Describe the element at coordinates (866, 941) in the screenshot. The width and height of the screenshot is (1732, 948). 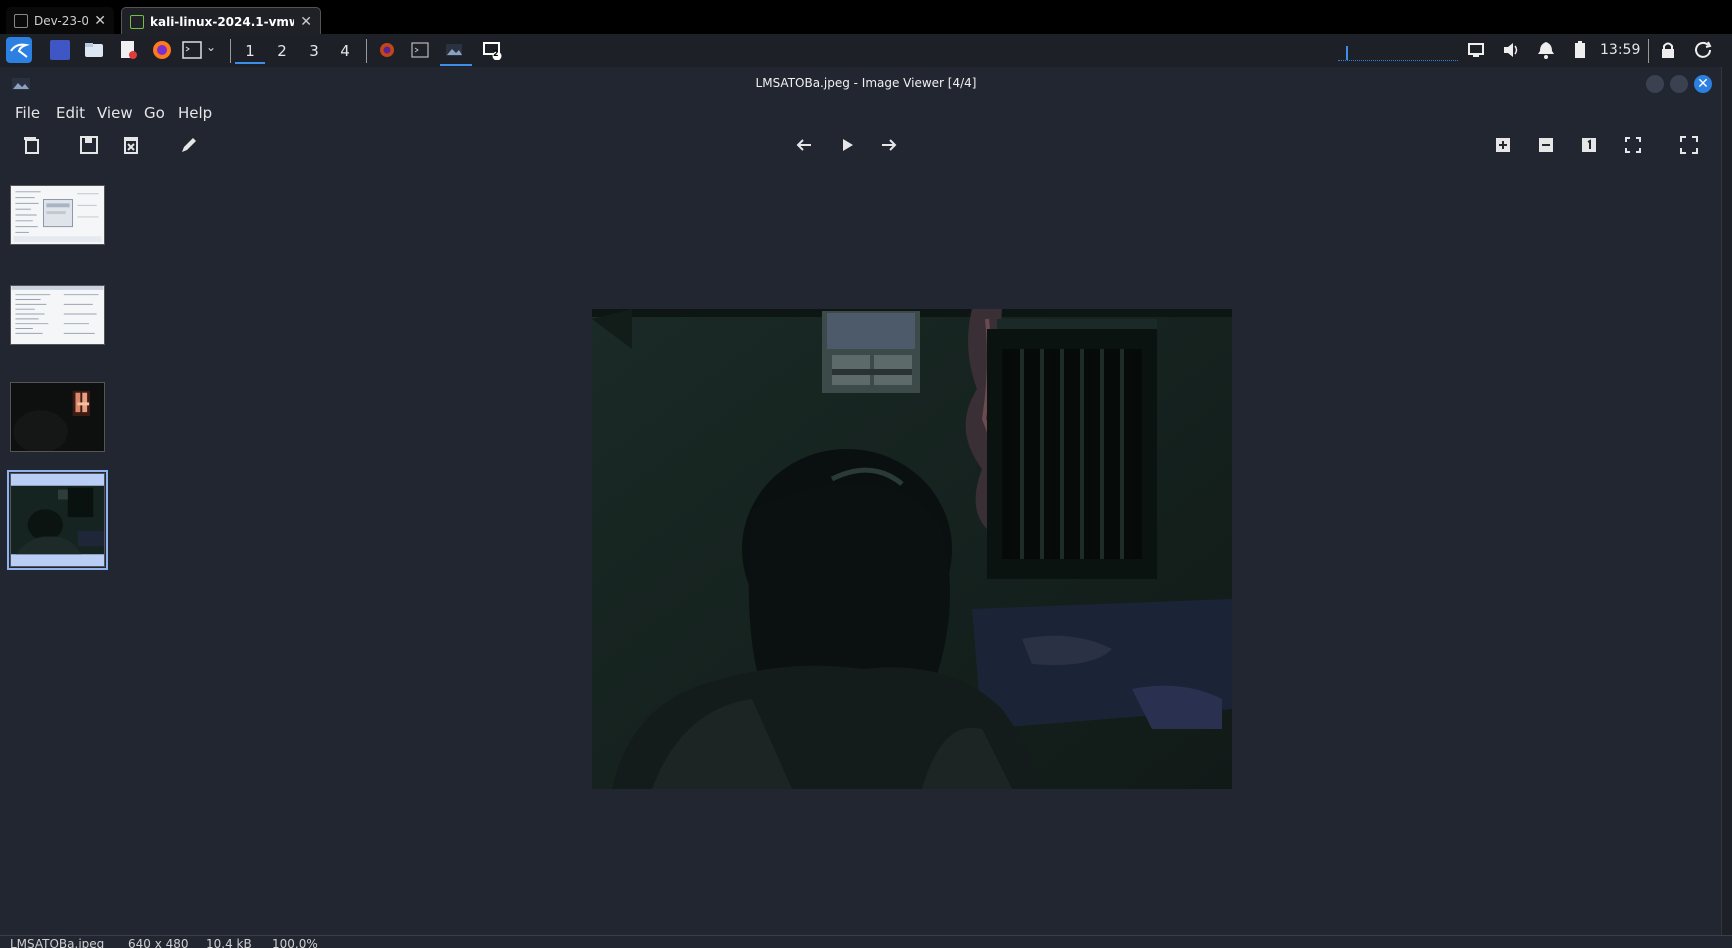
I see `status-bar: LMSATOBa.jpeg 640 x 480 10.4 kB 100.0%` at that location.